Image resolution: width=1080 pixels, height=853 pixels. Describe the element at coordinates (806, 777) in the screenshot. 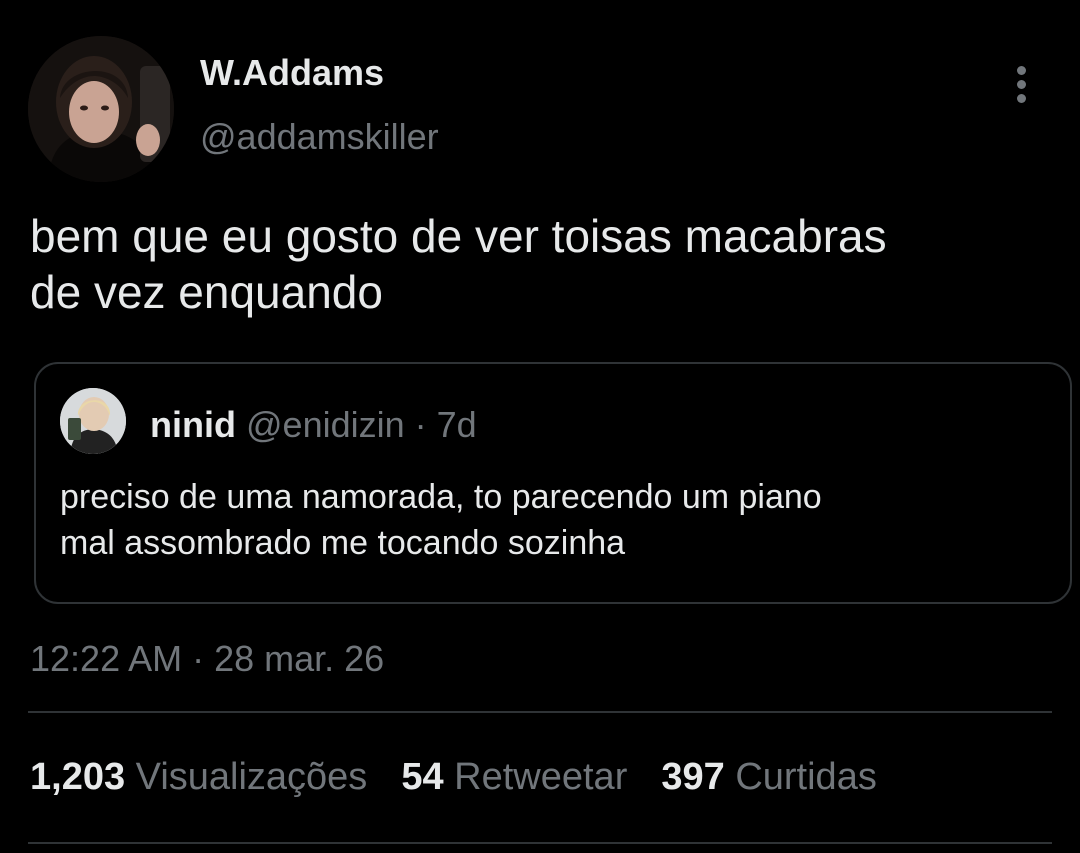

I see `likes-label: Curtidas` at that location.